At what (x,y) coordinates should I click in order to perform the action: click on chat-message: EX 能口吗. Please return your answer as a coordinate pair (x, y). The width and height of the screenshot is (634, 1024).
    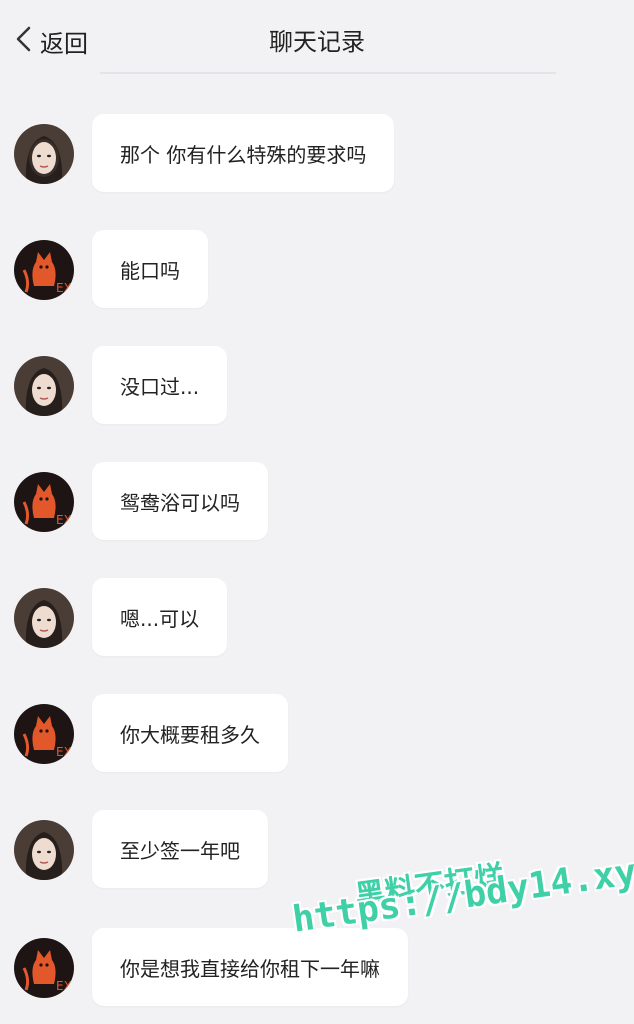
    Looking at the image, I should click on (317, 270).